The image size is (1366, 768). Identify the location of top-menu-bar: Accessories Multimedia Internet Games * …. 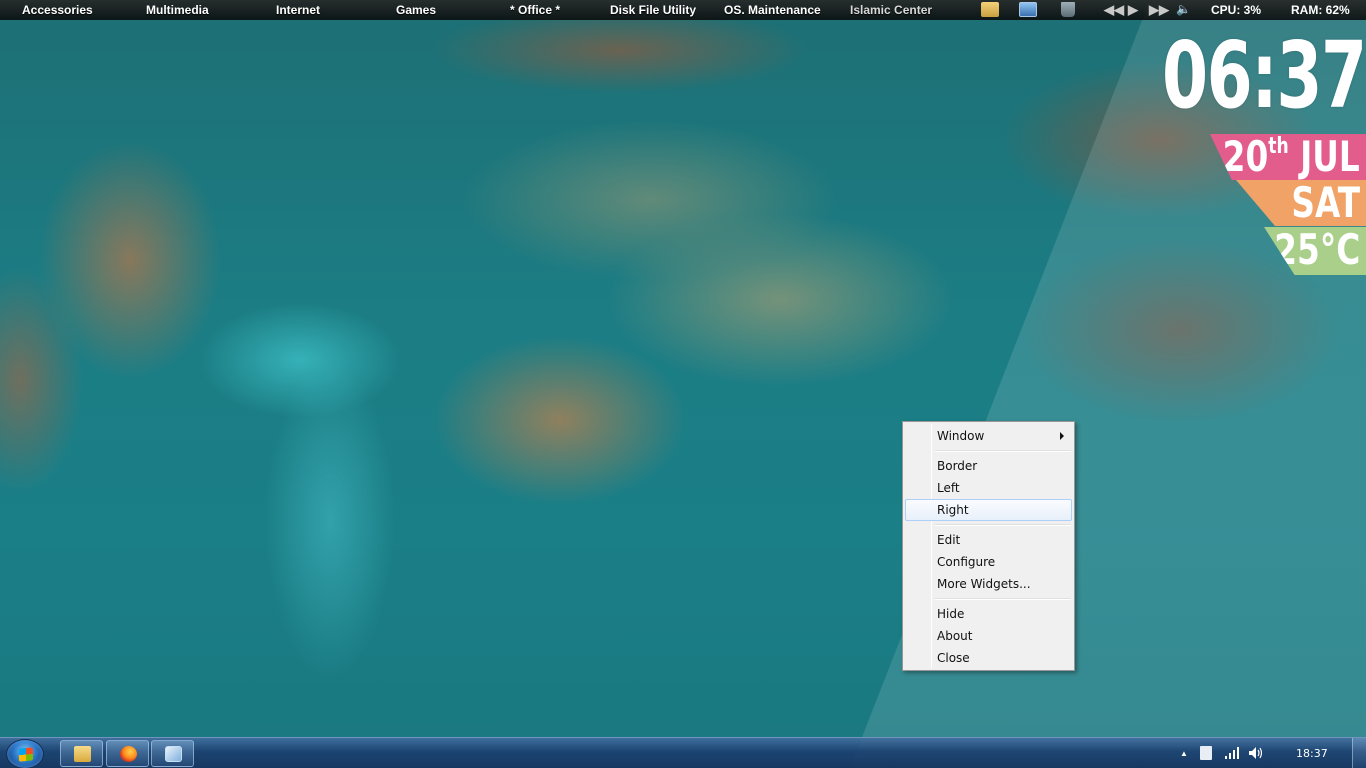
(683, 10).